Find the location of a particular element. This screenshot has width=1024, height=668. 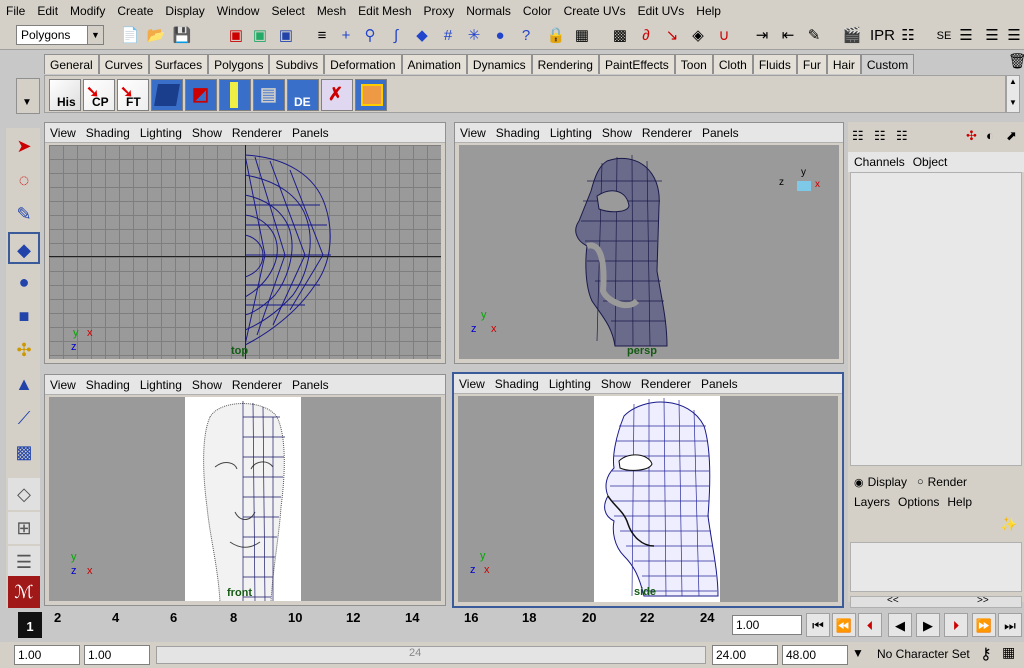

last-tool-icon: ▩ is located at coordinates (24, 452).